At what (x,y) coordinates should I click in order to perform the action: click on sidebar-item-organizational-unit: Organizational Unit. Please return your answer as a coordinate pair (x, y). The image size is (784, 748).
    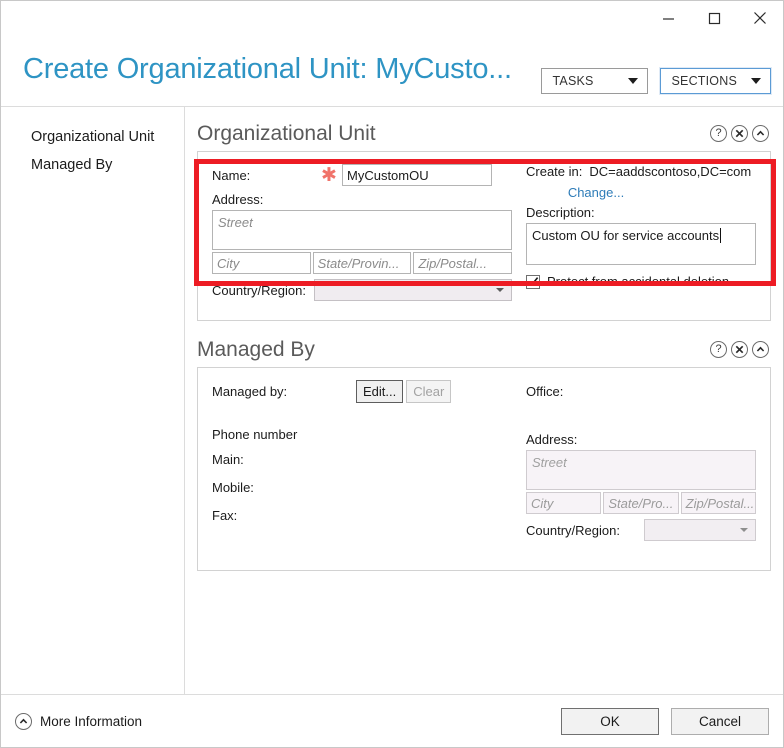
    Looking at the image, I should click on (92, 137).